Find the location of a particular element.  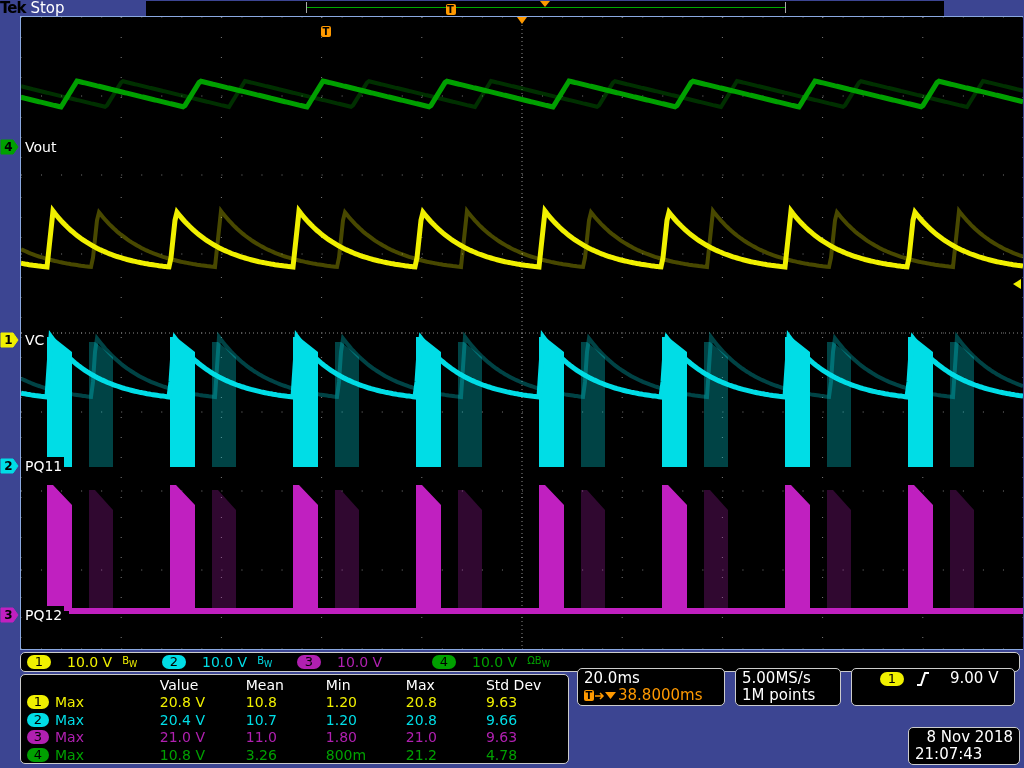

sample-rate: 5.00MS/s is located at coordinates (777, 678).